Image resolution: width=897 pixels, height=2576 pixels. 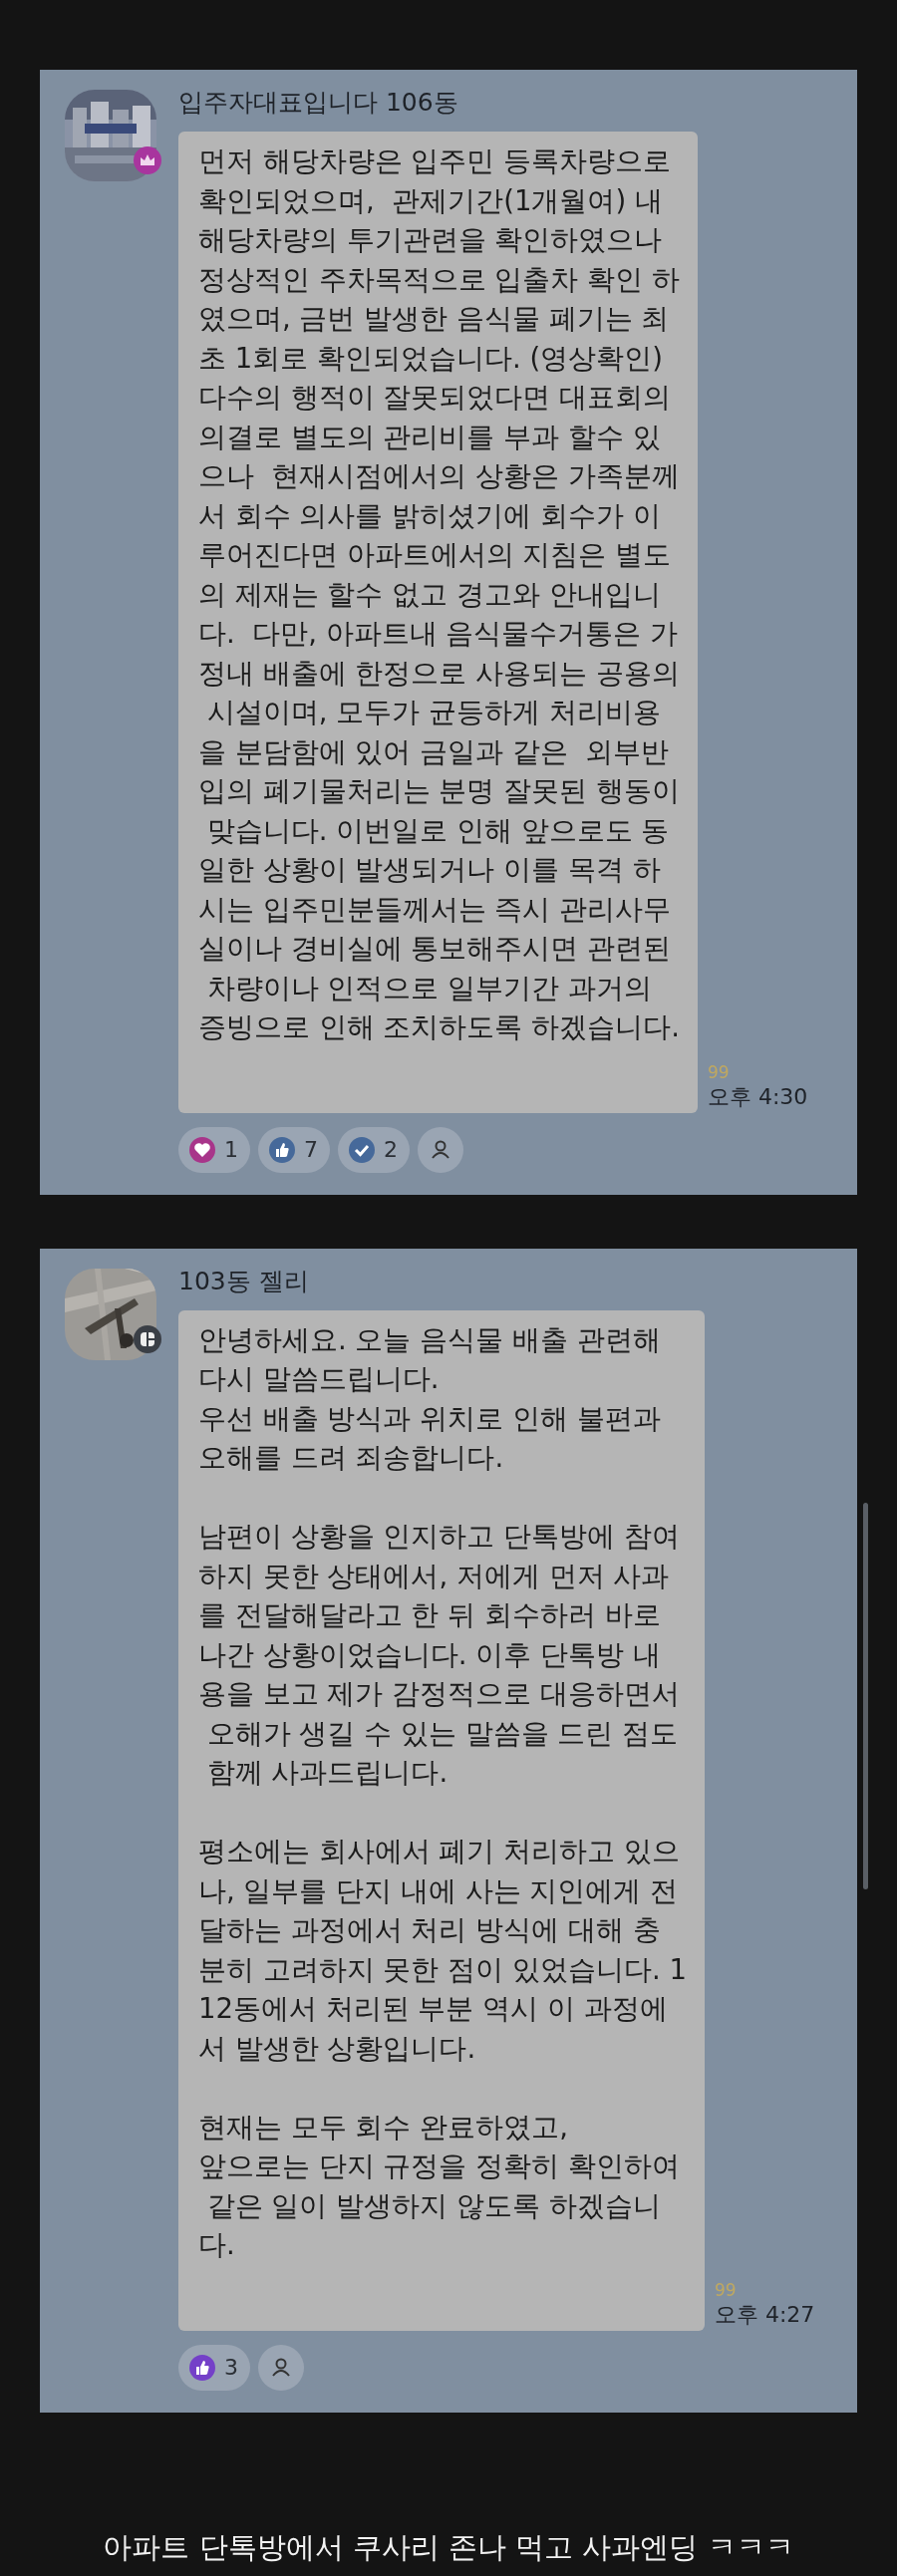 What do you see at coordinates (294, 1149) in the screenshot?
I see `reaction-button: 7` at bounding box center [294, 1149].